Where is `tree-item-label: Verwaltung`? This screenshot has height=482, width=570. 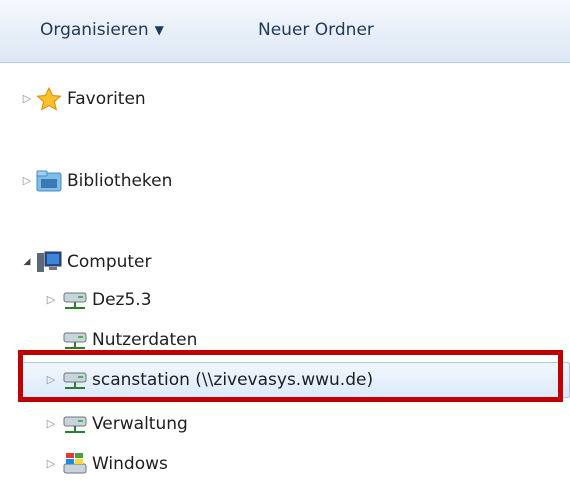
tree-item-label: Verwaltung is located at coordinates (140, 424).